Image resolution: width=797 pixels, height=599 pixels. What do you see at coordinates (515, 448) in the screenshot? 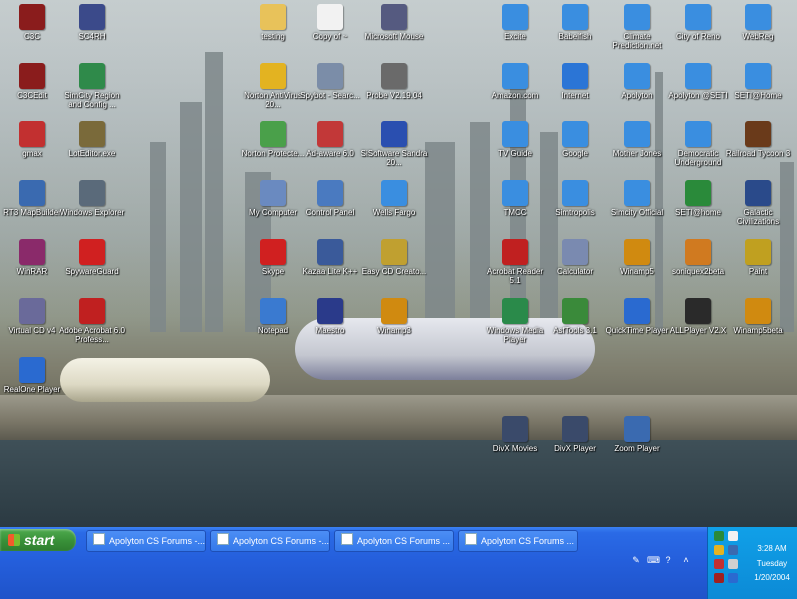
I see `desktop-icon-label: DivX Movies` at bounding box center [515, 448].